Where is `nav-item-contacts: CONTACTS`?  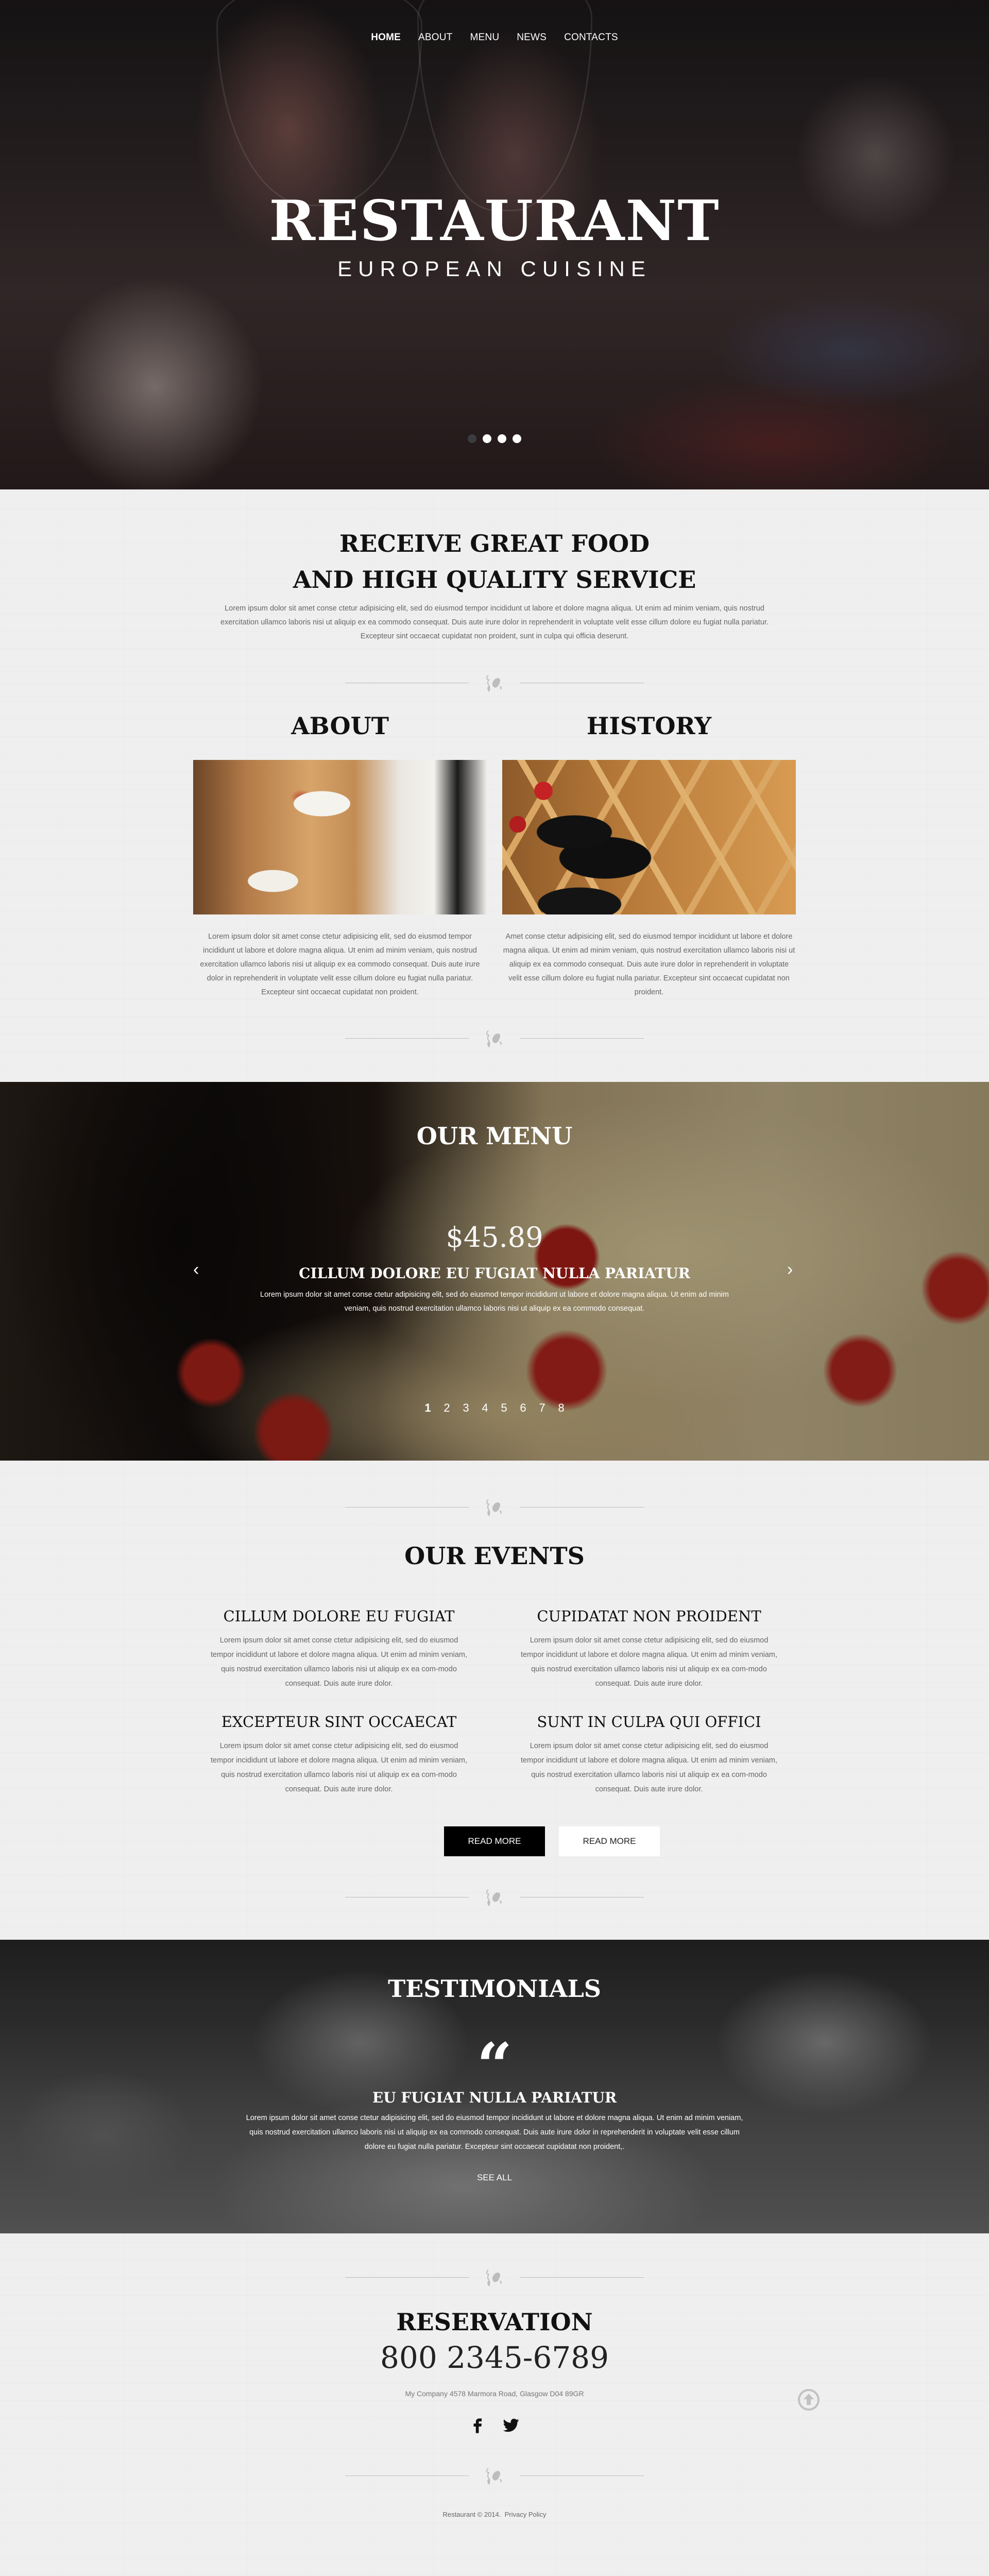 nav-item-contacts: CONTACTS is located at coordinates (591, 37).